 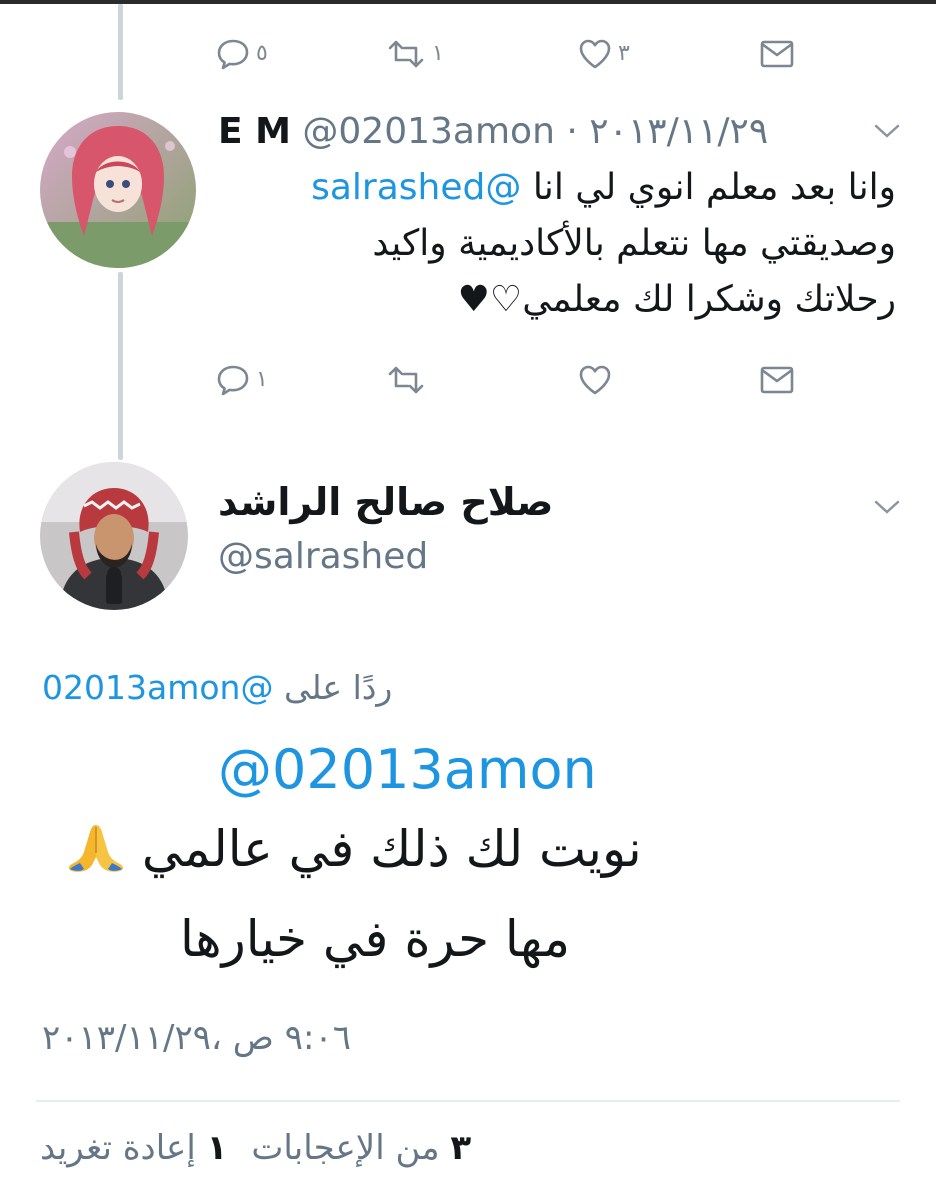 What do you see at coordinates (217, 1148) in the screenshot?
I see `retweets-count: ١` at bounding box center [217, 1148].